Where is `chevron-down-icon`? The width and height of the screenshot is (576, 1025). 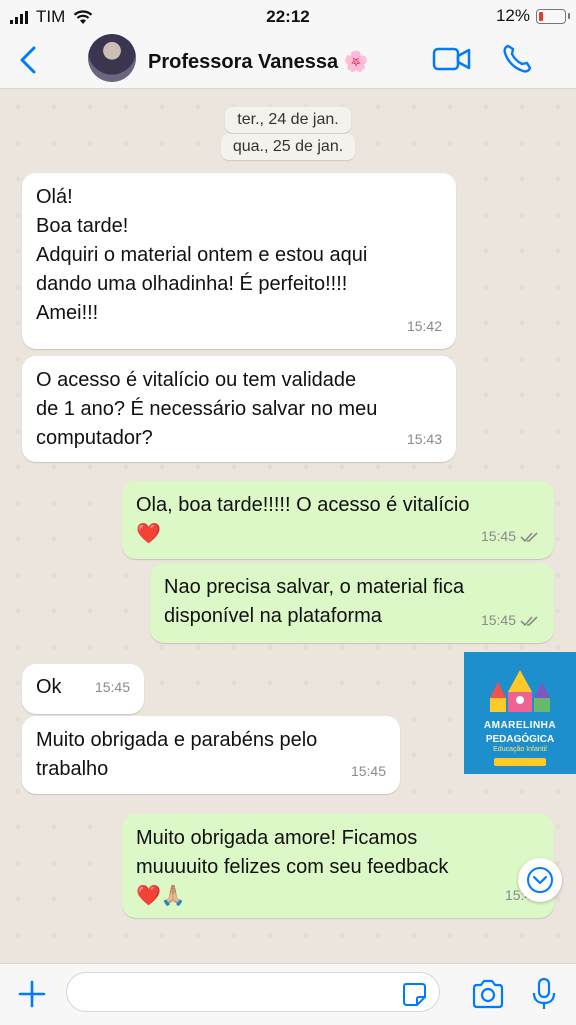
chevron-down-icon is located at coordinates (540, 880).